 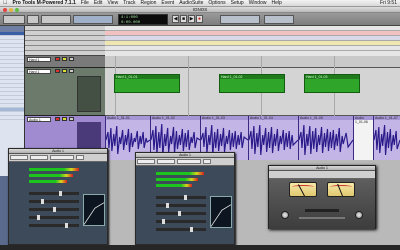 I want to click on menubar-clock: Fri 9:51, so click(x=388, y=3).